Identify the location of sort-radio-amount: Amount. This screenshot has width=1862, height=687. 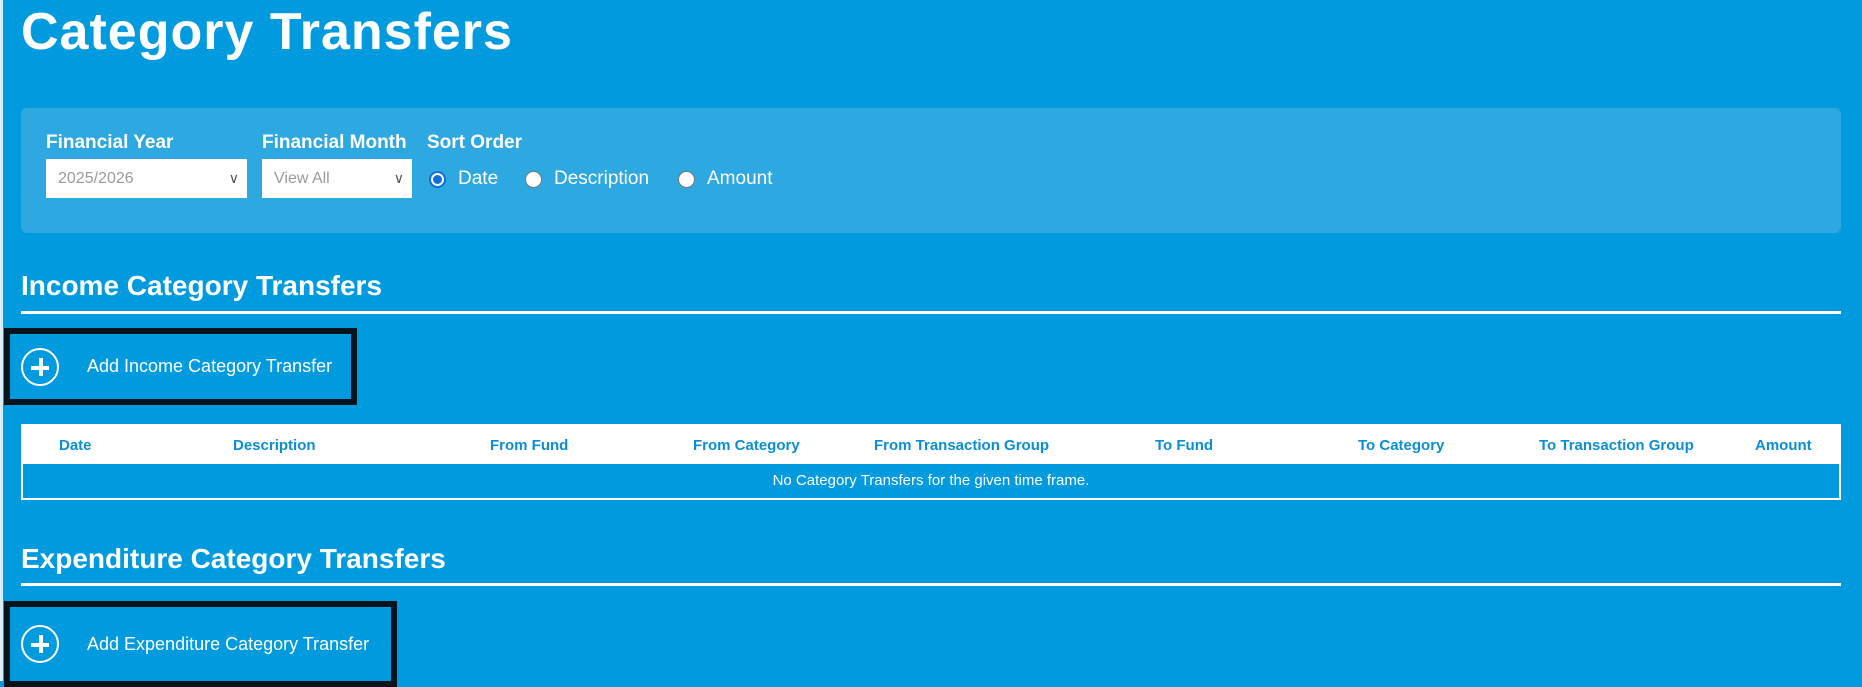
(725, 179).